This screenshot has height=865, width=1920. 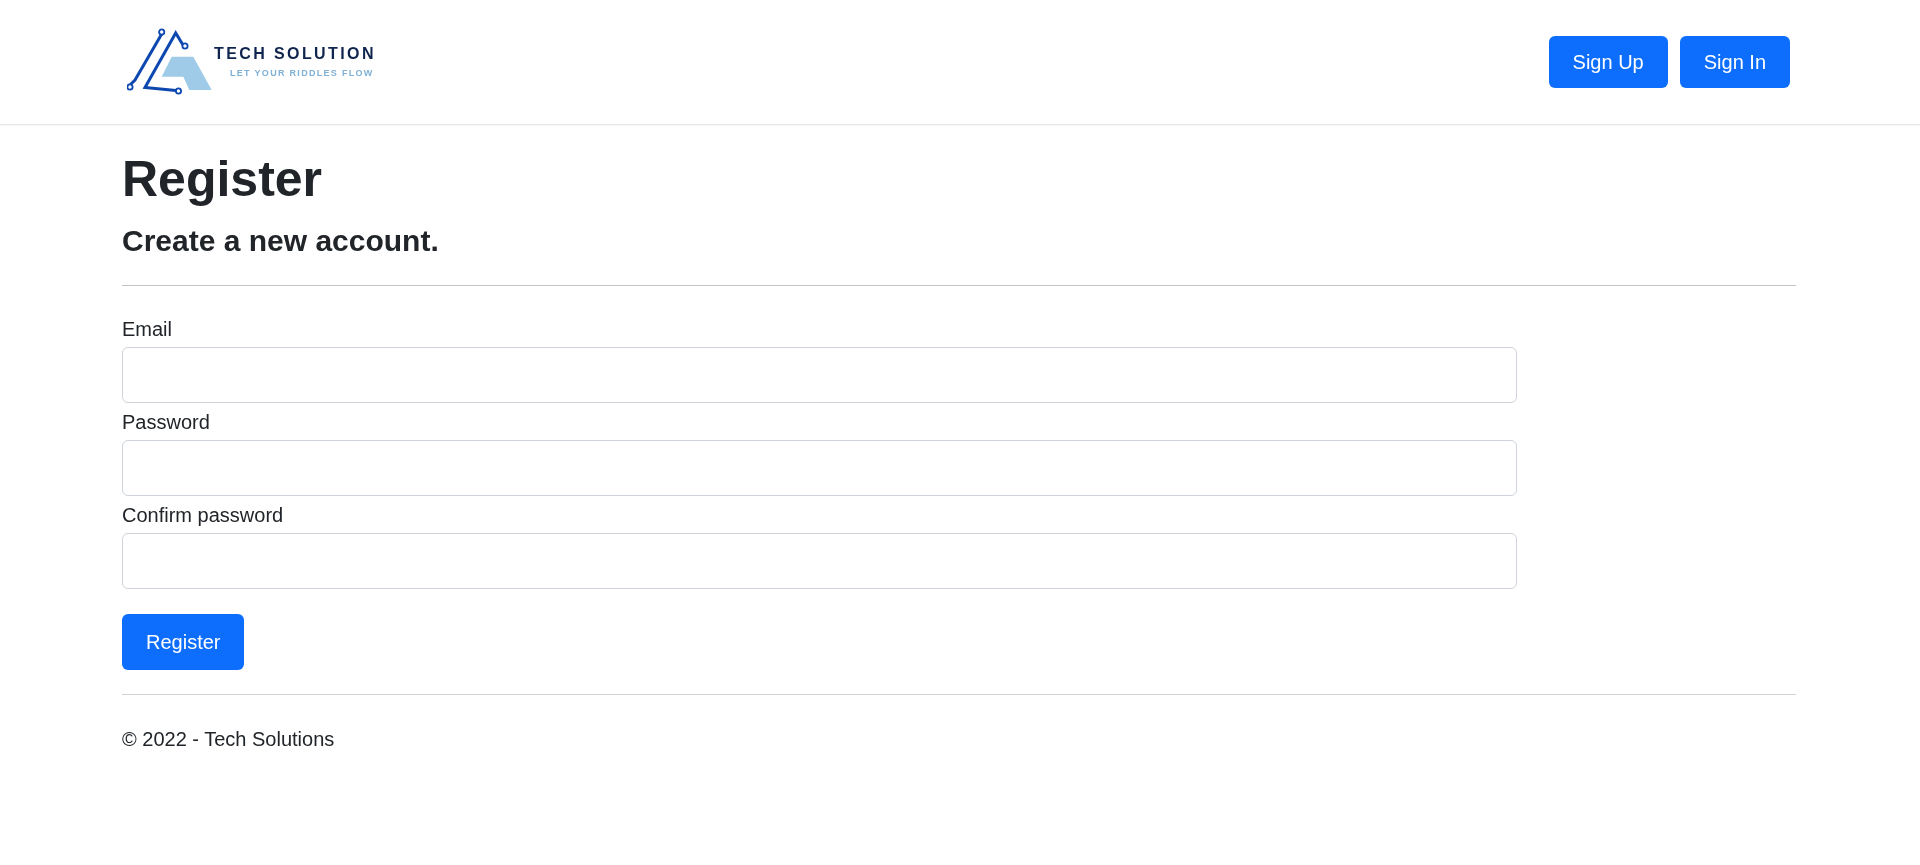 I want to click on page-subtitle: Create a new account., so click(x=281, y=241).